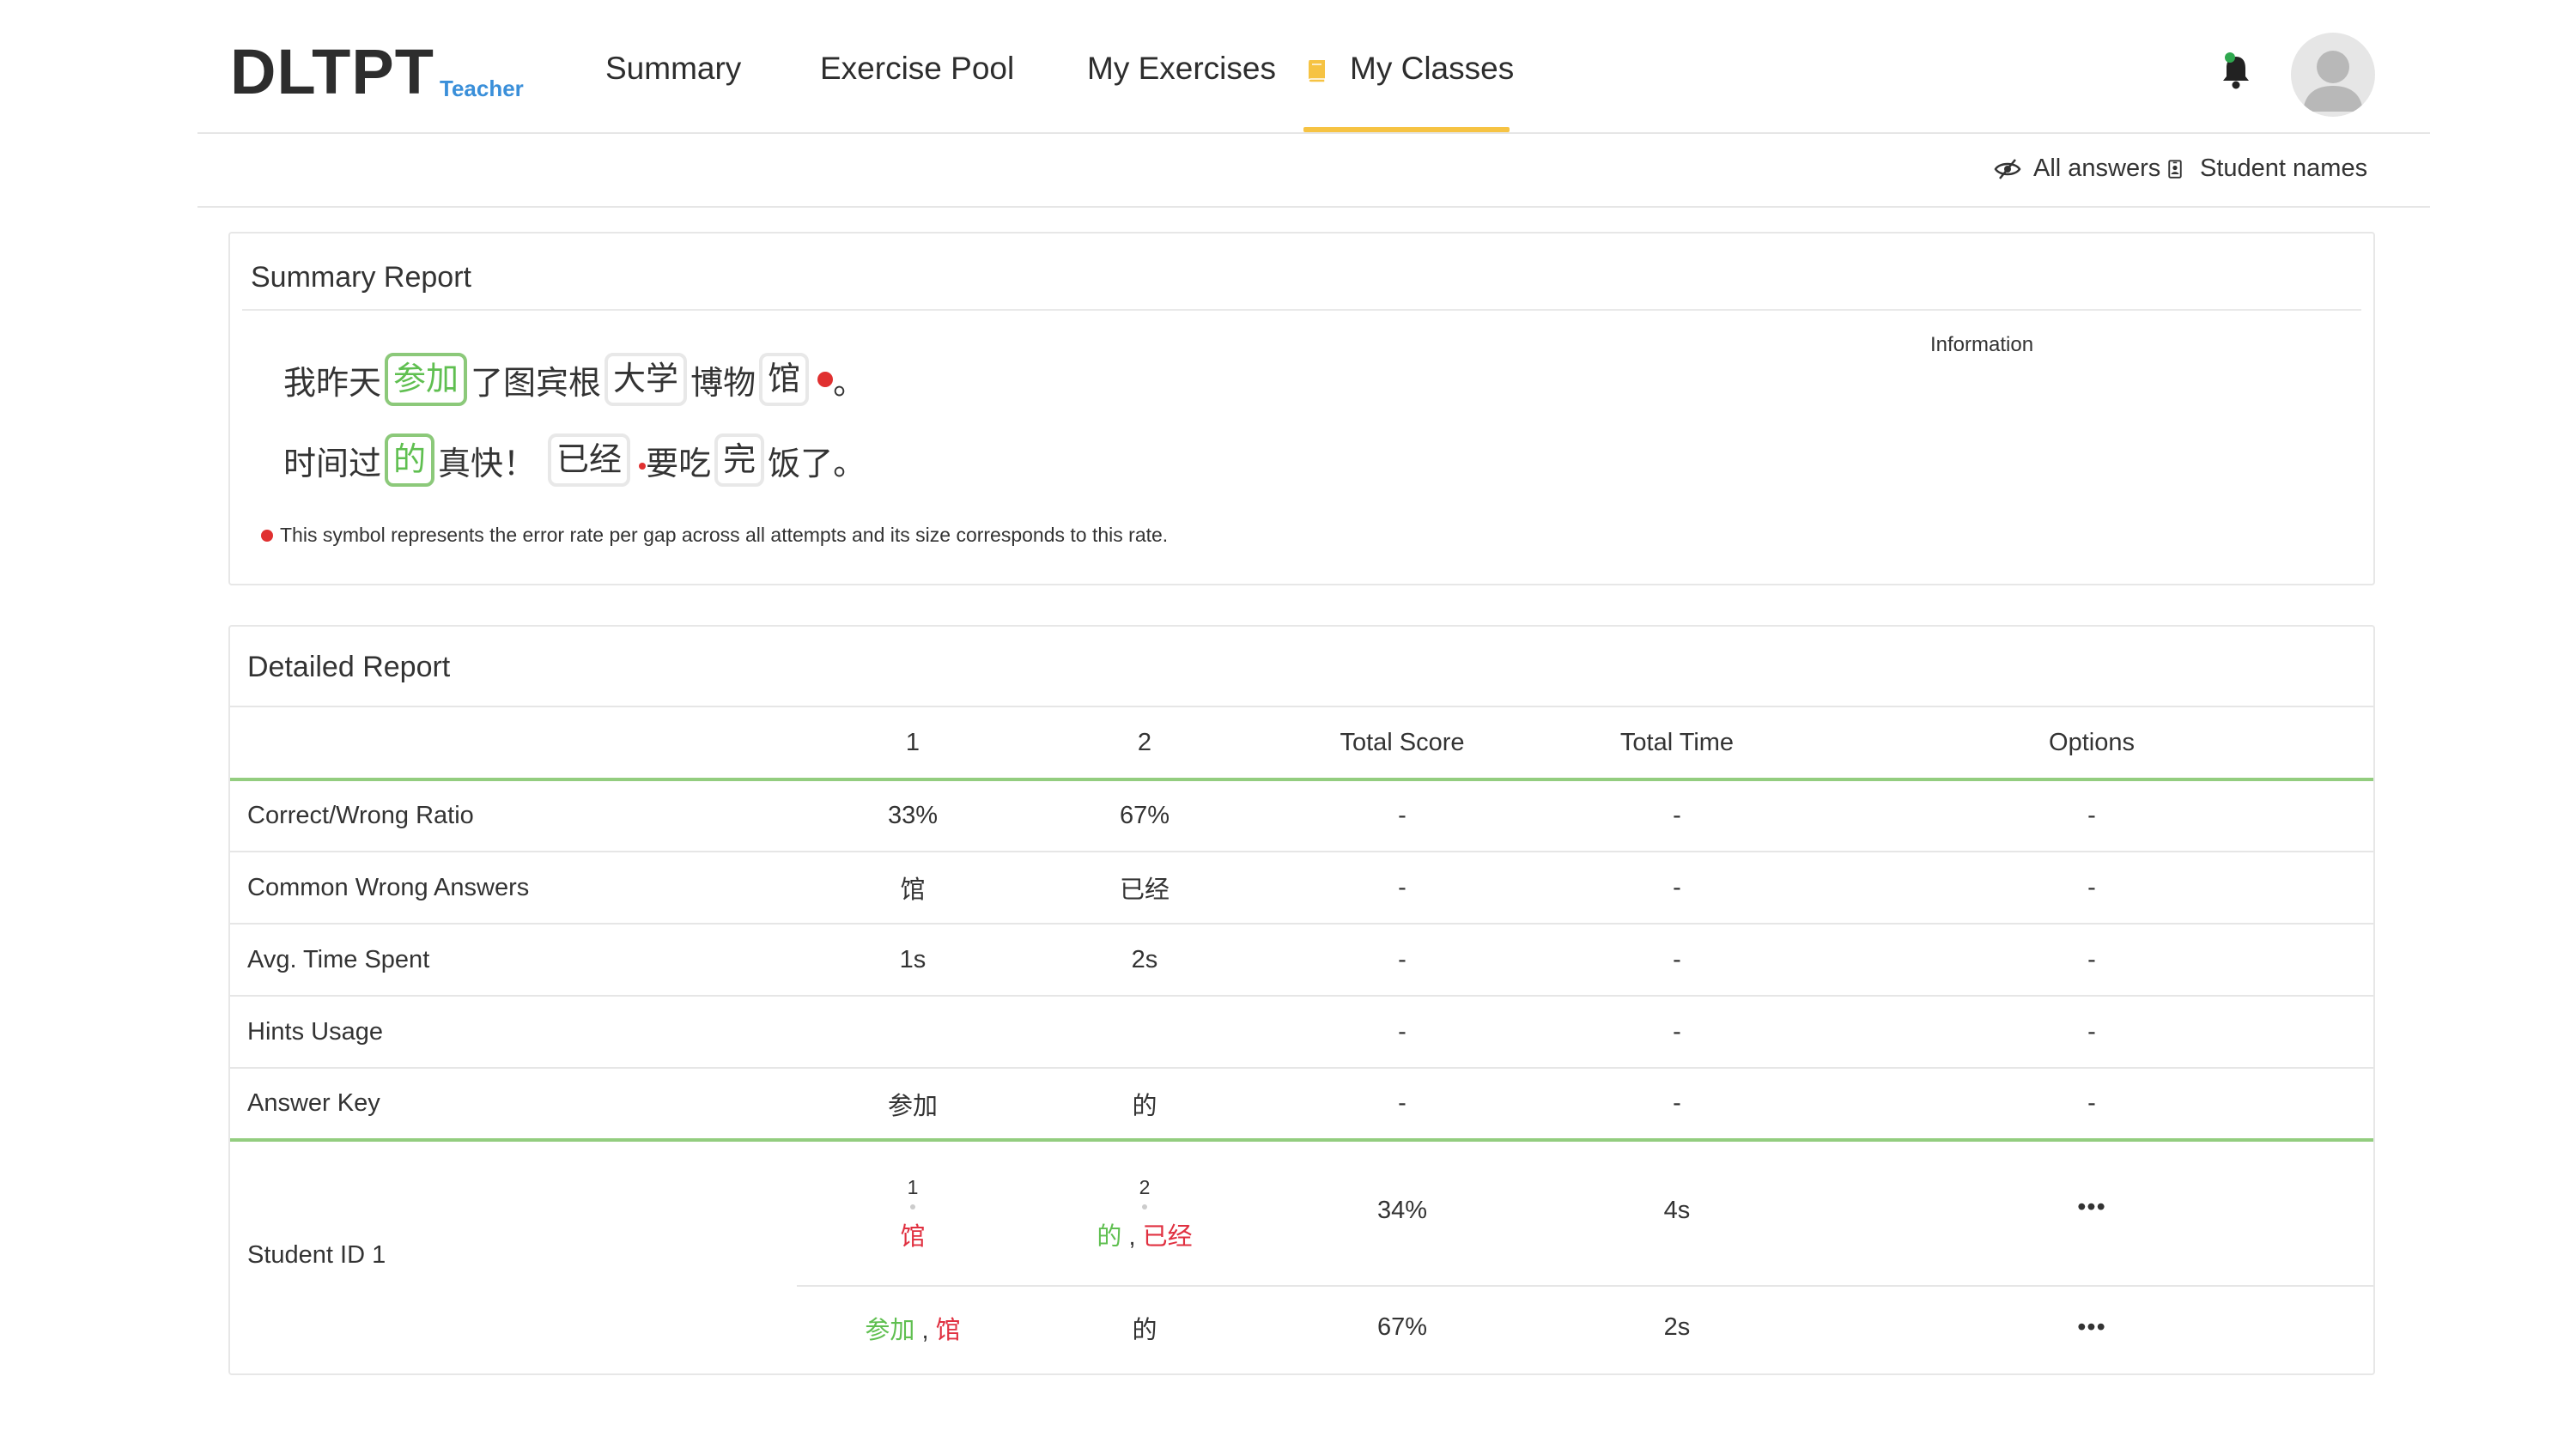 Image resolution: width=2576 pixels, height=1449 pixels. Describe the element at coordinates (513, 742) in the screenshot. I see `column-header` at that location.